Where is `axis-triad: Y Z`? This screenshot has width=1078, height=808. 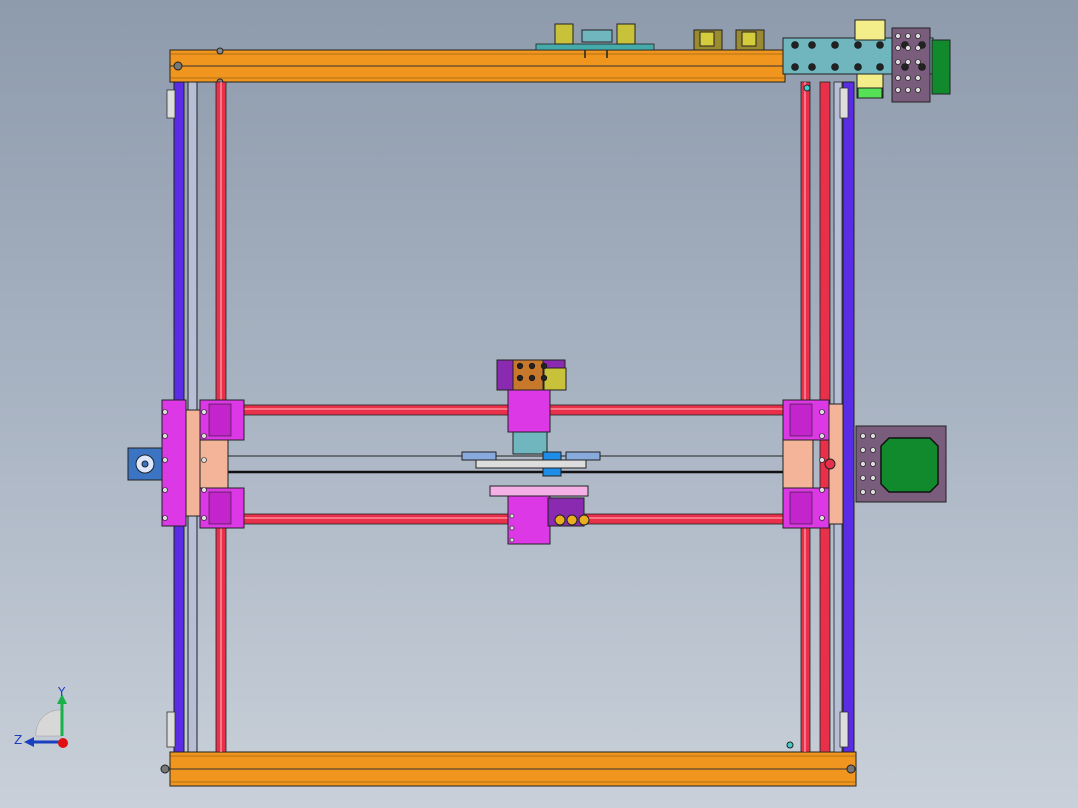 axis-triad: Y Z is located at coordinates (41, 716).